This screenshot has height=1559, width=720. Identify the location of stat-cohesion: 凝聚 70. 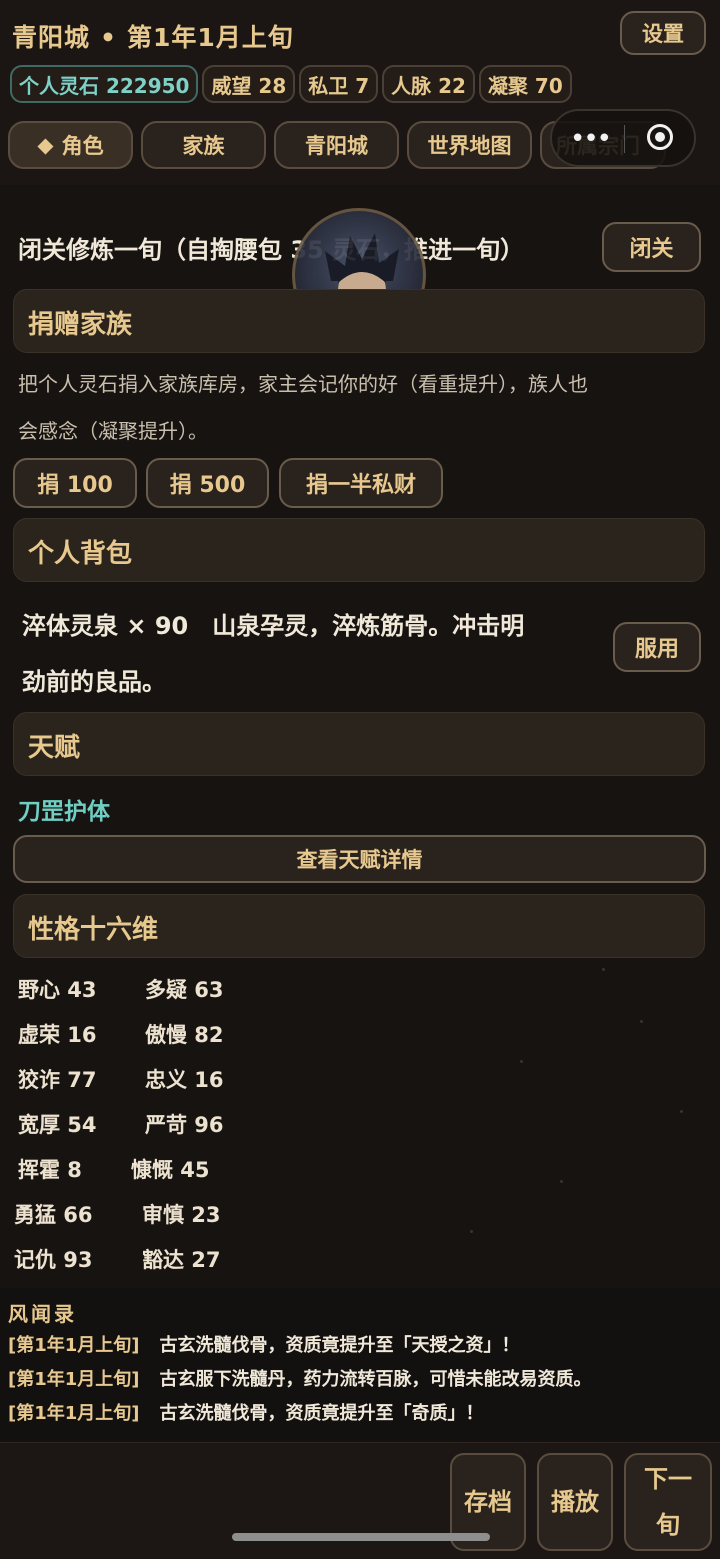
(525, 84).